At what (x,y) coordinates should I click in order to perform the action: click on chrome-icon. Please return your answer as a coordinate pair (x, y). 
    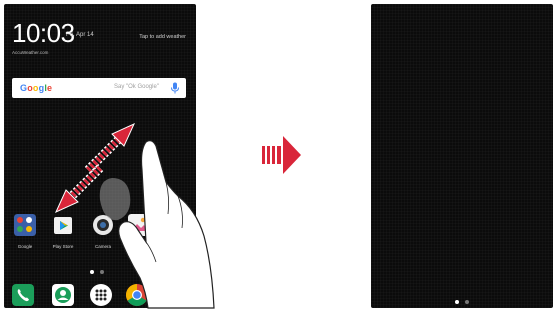
    Looking at the image, I should click on (137, 295).